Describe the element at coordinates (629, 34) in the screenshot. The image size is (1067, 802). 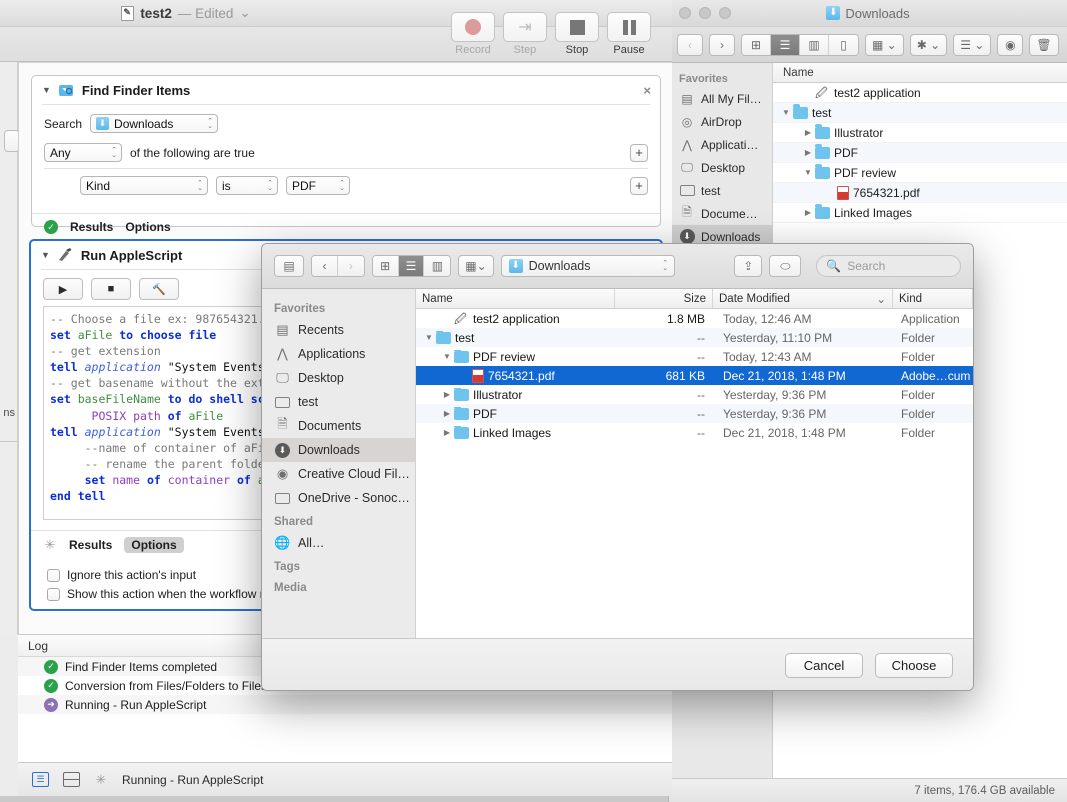
I see `pause-button: Pause` at that location.